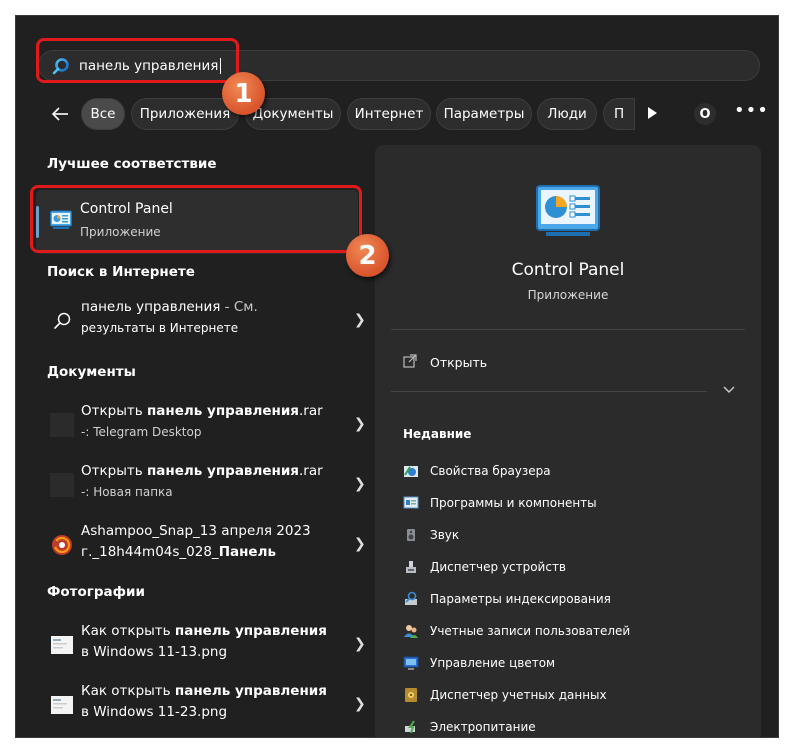  Describe the element at coordinates (568, 295) in the screenshot. I see `details-app-type: Приложение` at that location.